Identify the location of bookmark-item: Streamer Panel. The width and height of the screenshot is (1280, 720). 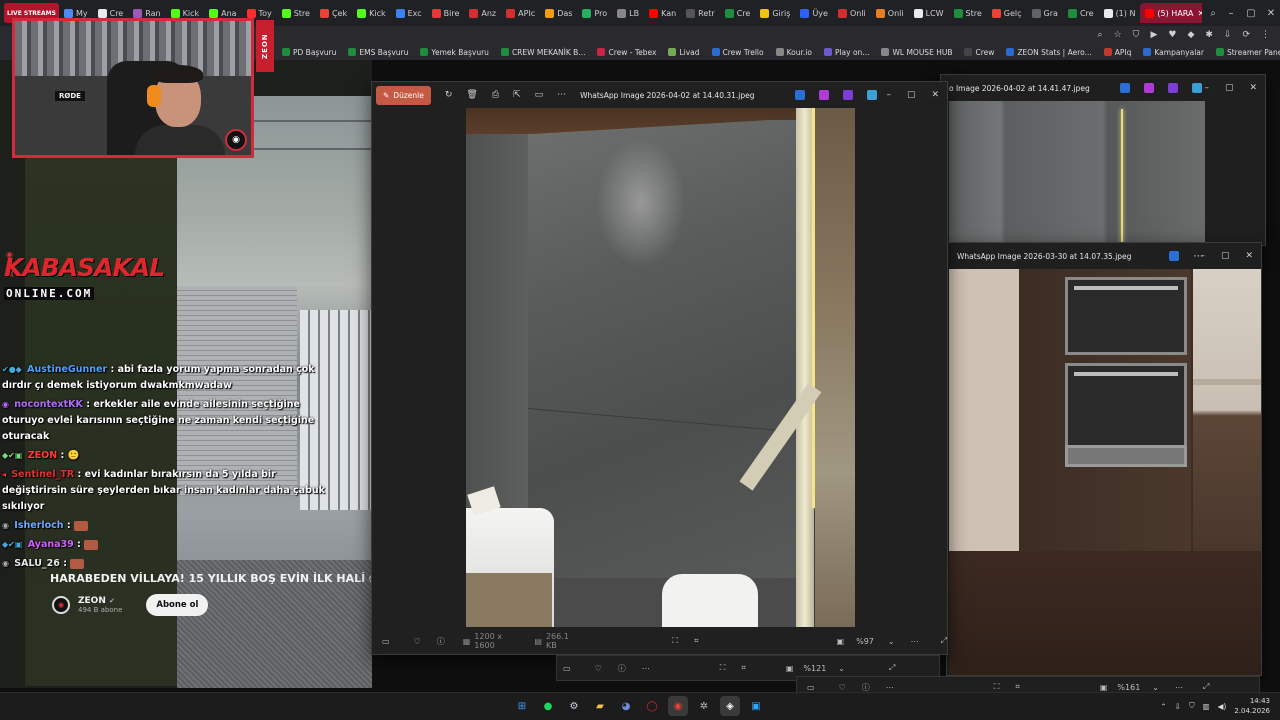
(1247, 52).